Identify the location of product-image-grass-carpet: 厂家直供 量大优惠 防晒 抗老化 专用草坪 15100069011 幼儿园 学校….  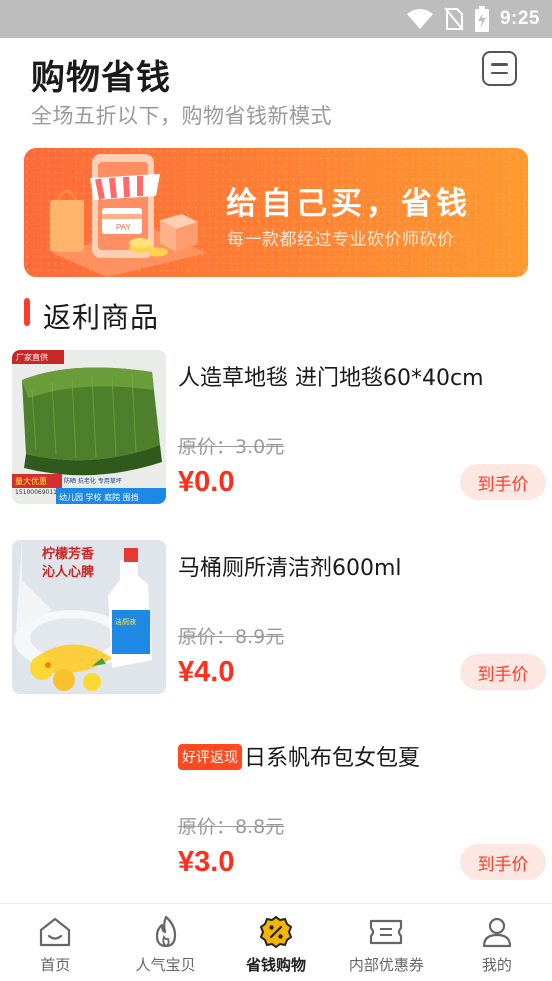
(89, 427).